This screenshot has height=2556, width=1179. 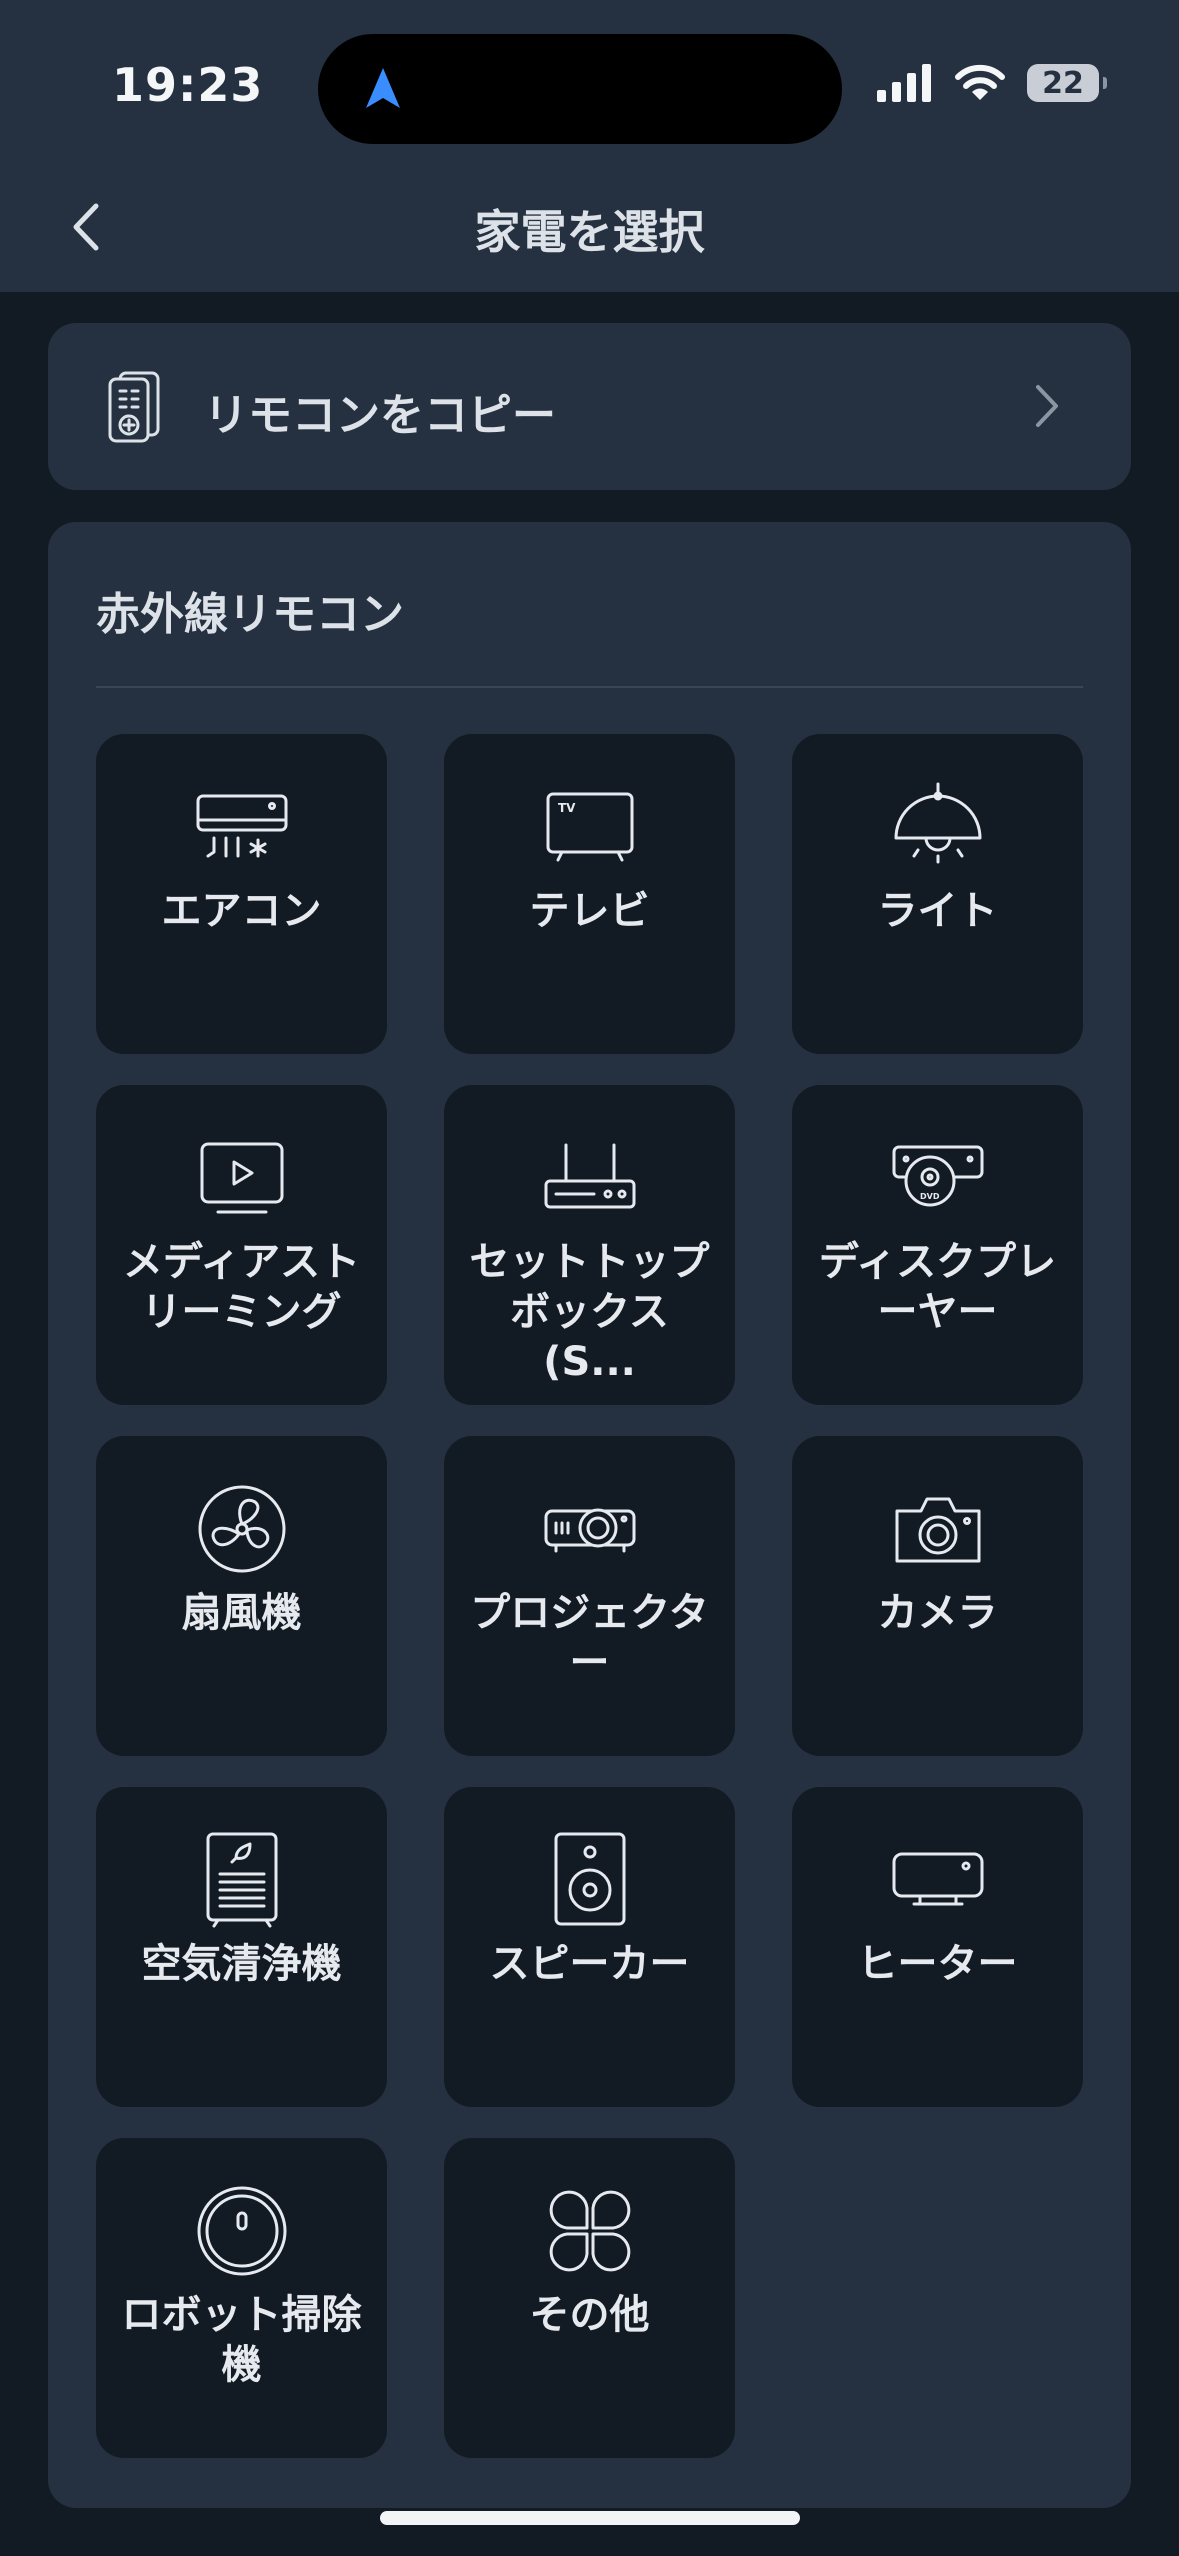 What do you see at coordinates (937, 1530) in the screenshot?
I see `camera-icon` at bounding box center [937, 1530].